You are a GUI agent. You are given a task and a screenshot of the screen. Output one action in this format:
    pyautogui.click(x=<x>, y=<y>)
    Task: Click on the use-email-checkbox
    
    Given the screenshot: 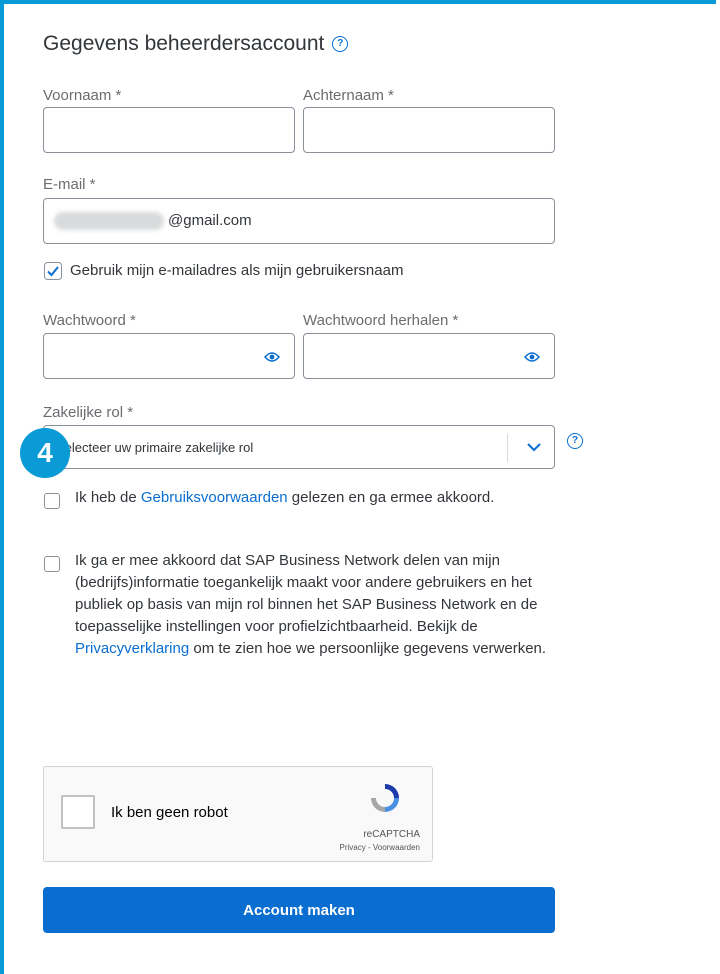 What is the action you would take?
    pyautogui.click(x=53, y=271)
    